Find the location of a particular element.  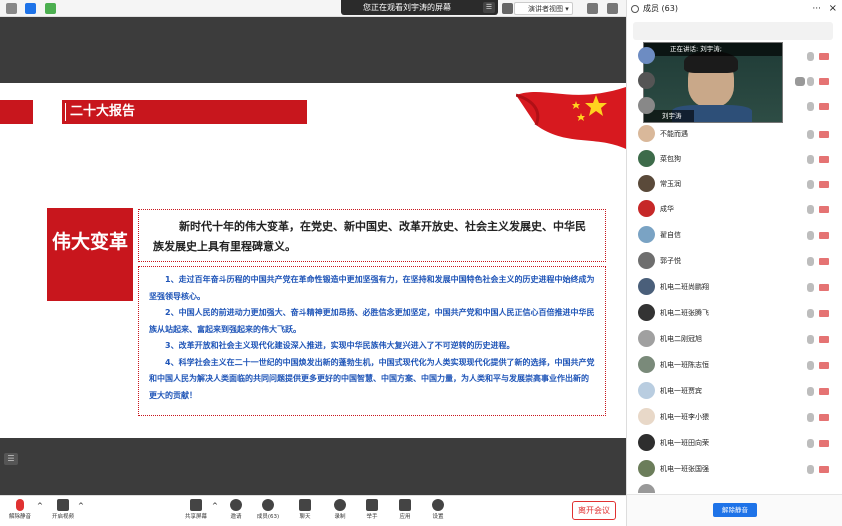

list-item: 机电一班贾宾 is located at coordinates (734, 391).